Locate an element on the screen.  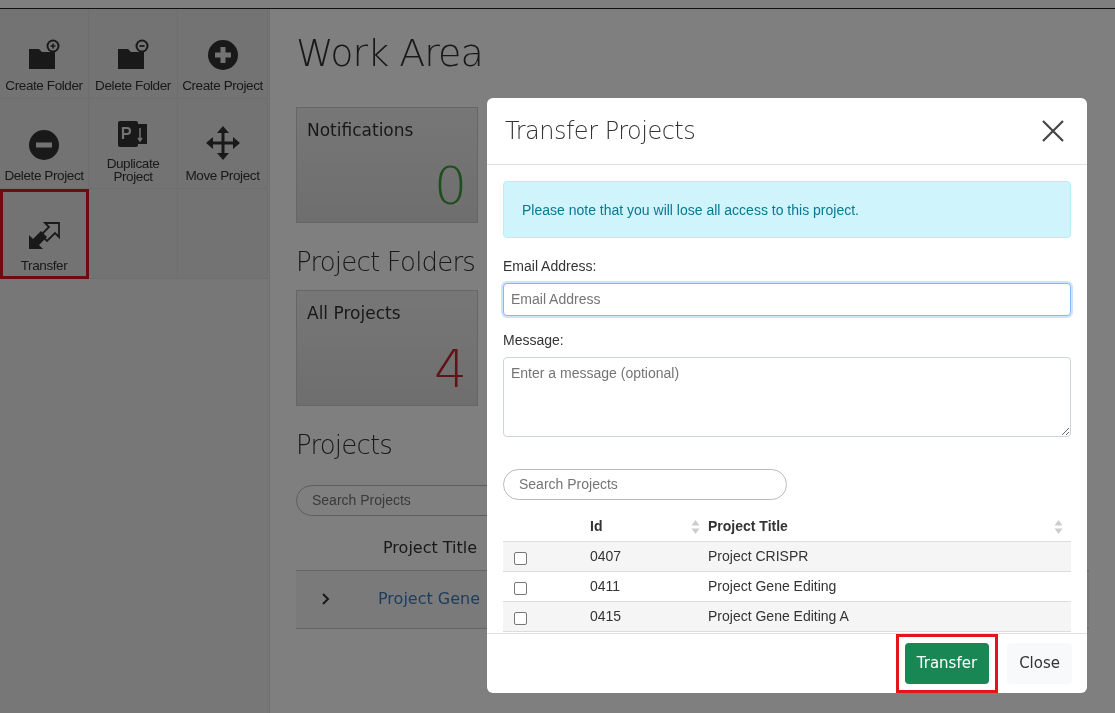
toolbar-button: Delete Project is located at coordinates (44, 144).